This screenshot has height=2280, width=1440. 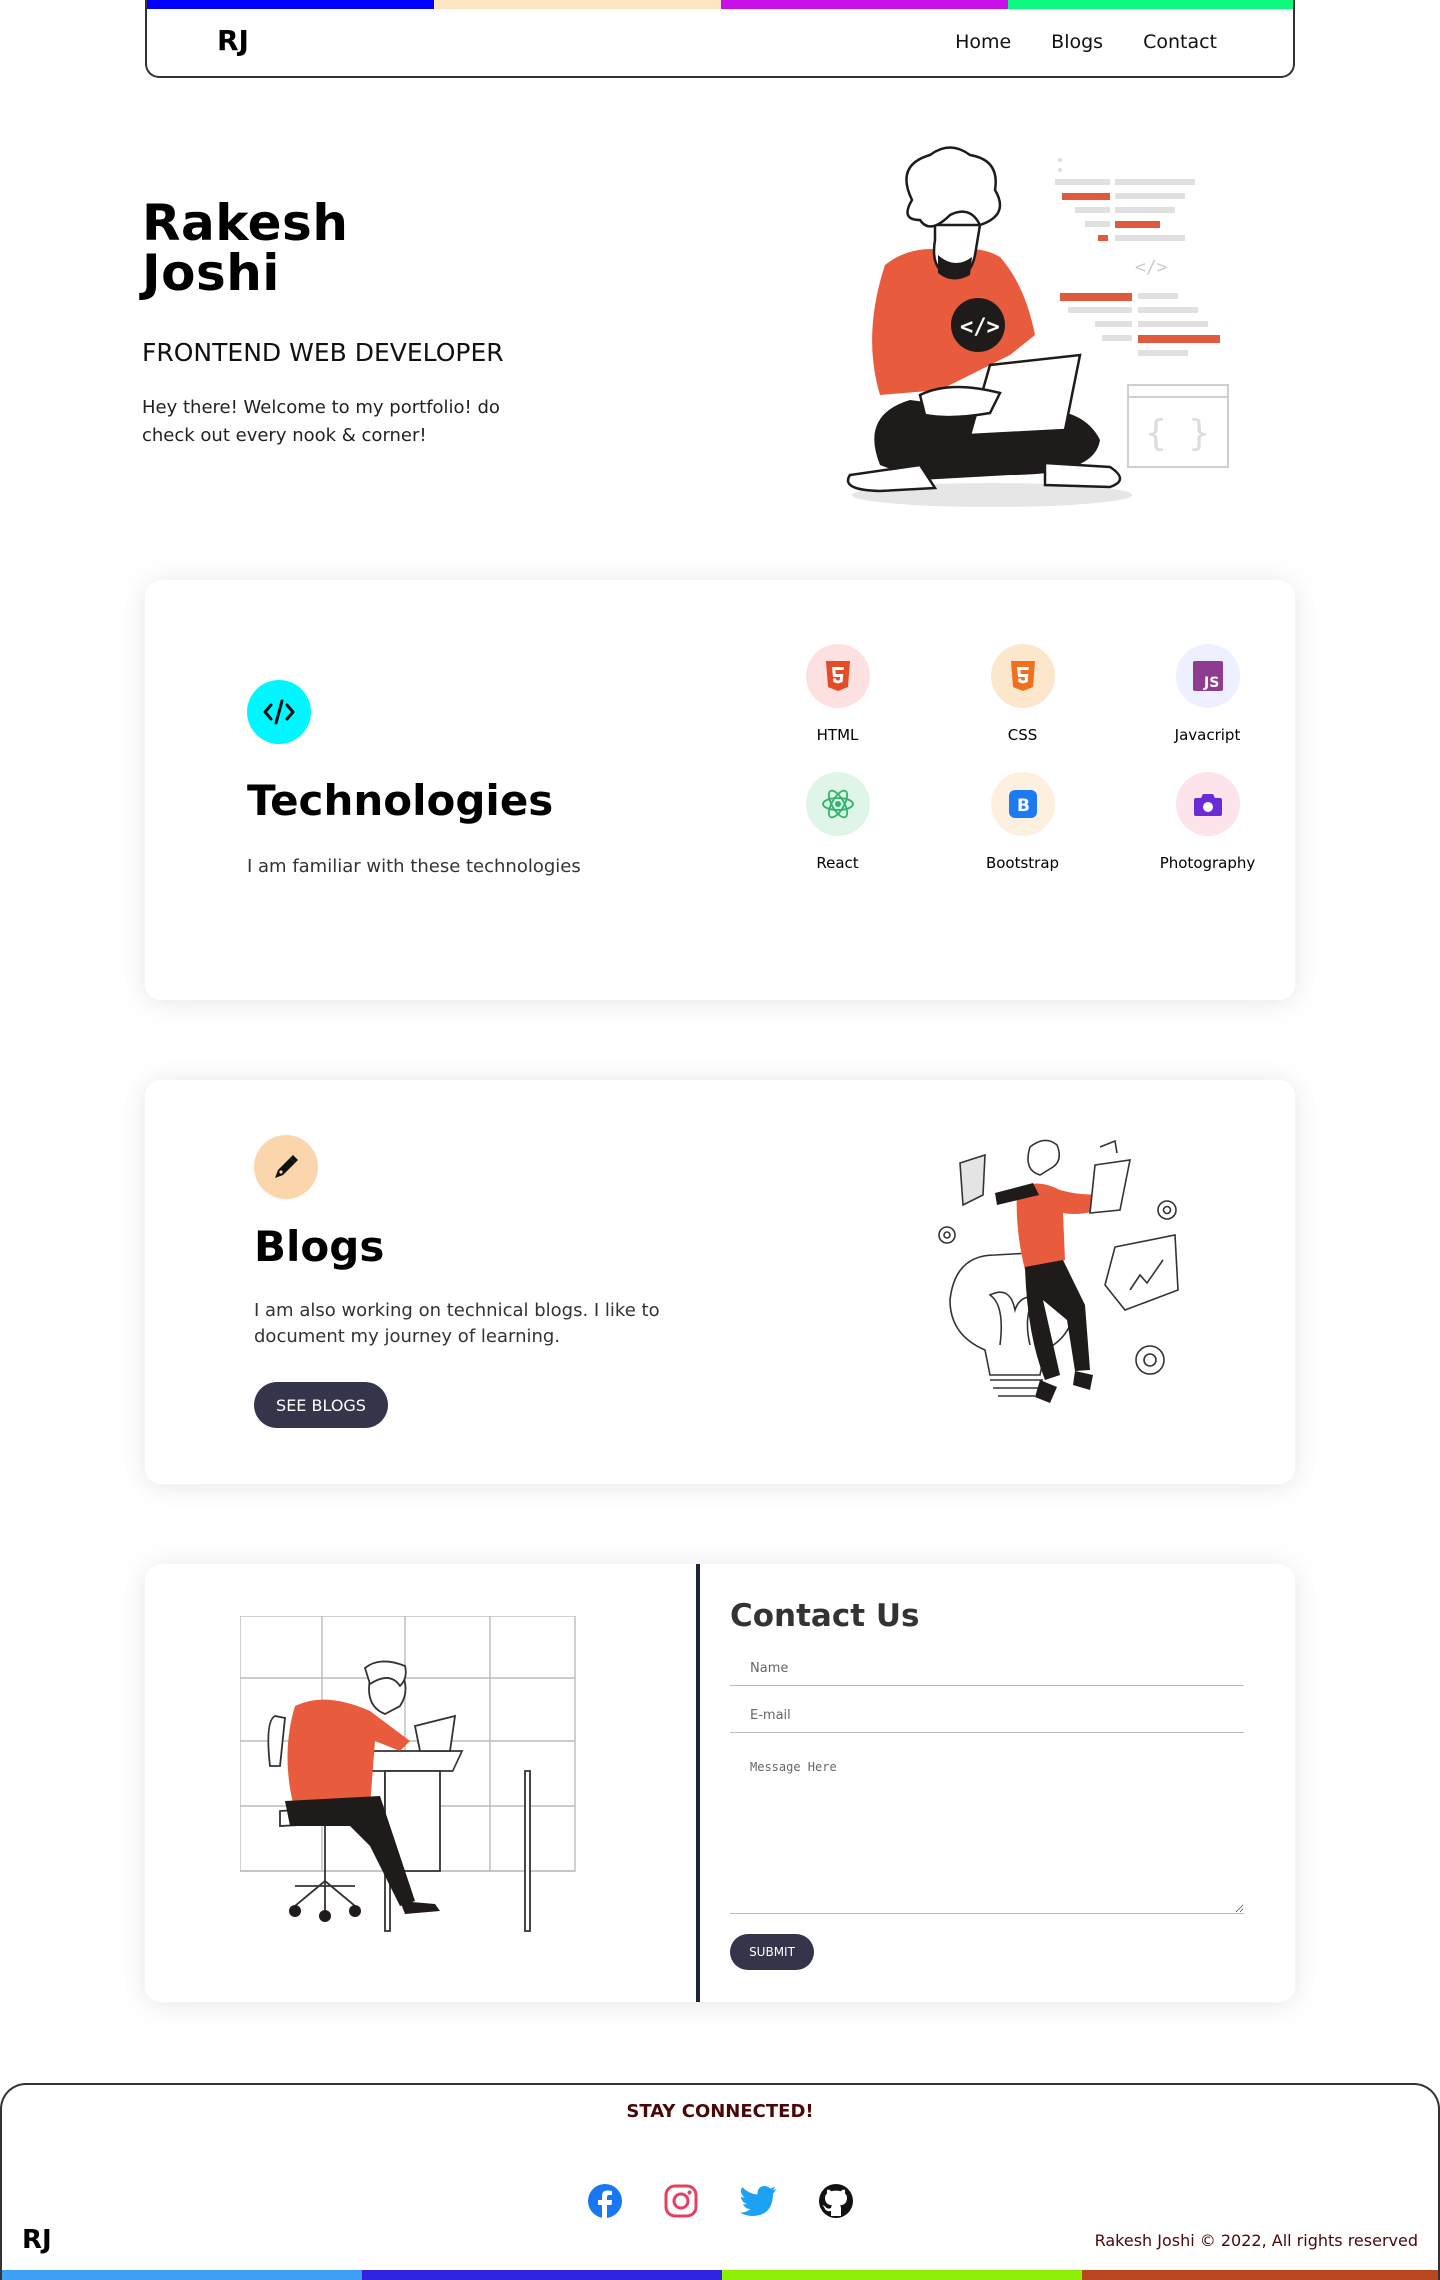 I want to click on technologies-subtitle: I am familiar with these technologies, so click(x=414, y=866).